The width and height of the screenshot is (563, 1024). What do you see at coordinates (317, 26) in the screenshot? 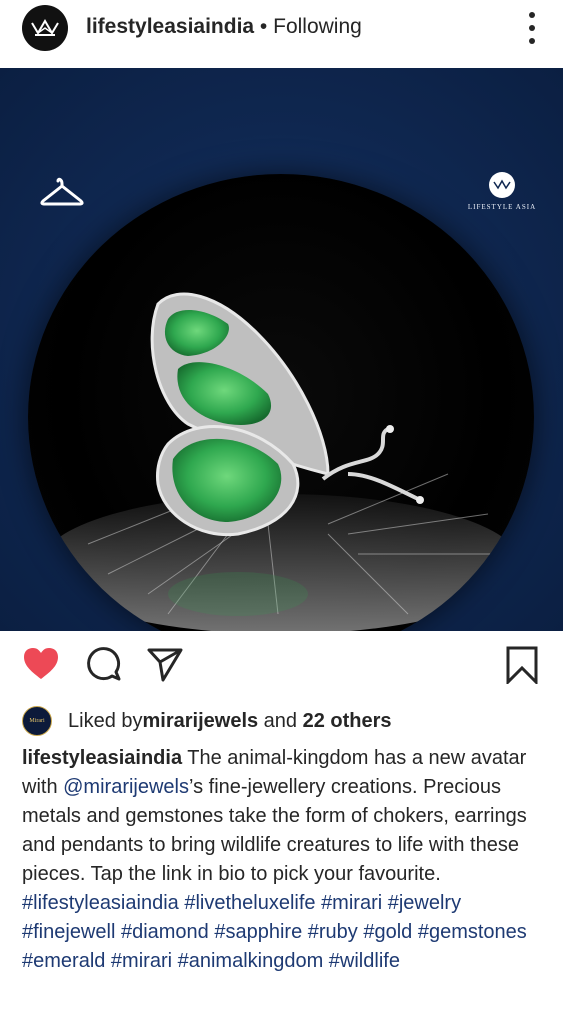
I see `follow-status: Following` at bounding box center [317, 26].